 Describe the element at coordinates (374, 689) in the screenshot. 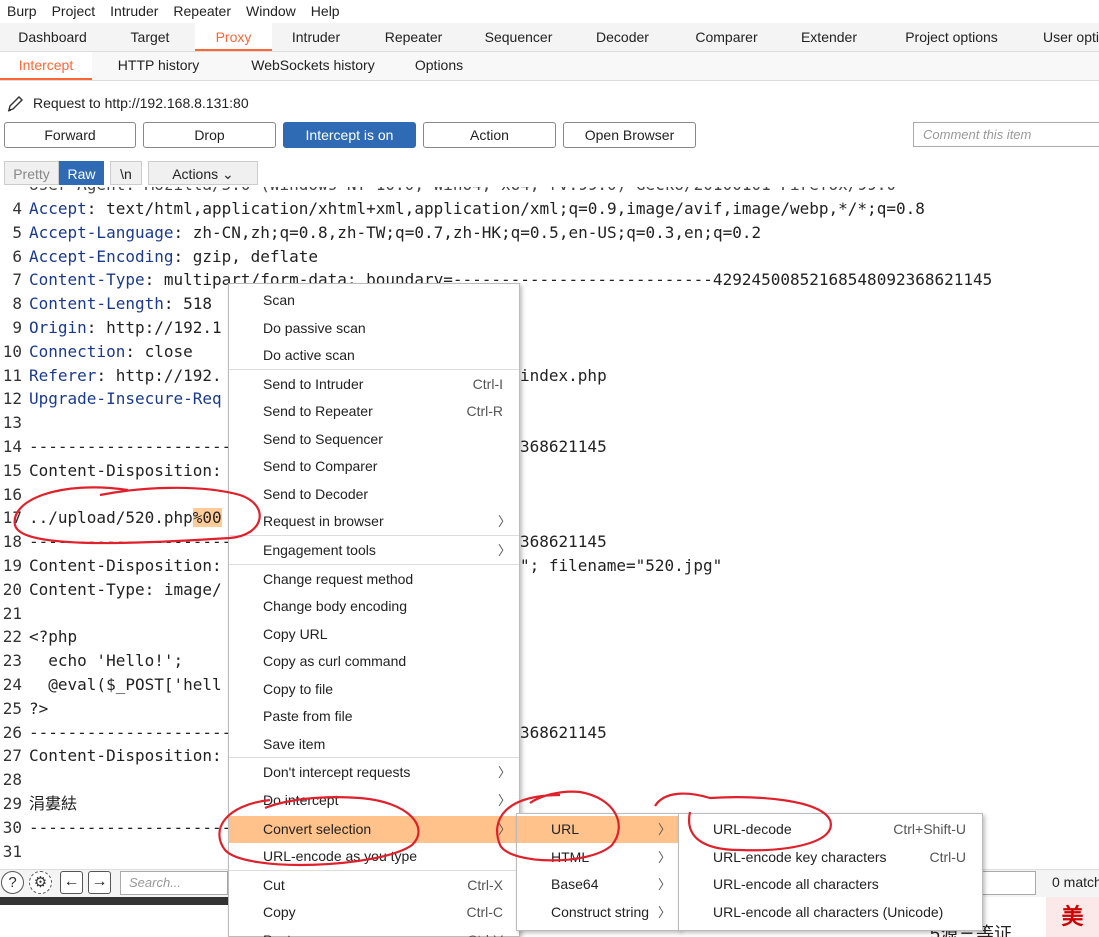

I see `menu-item-copy-to-file: Copy to file` at that location.